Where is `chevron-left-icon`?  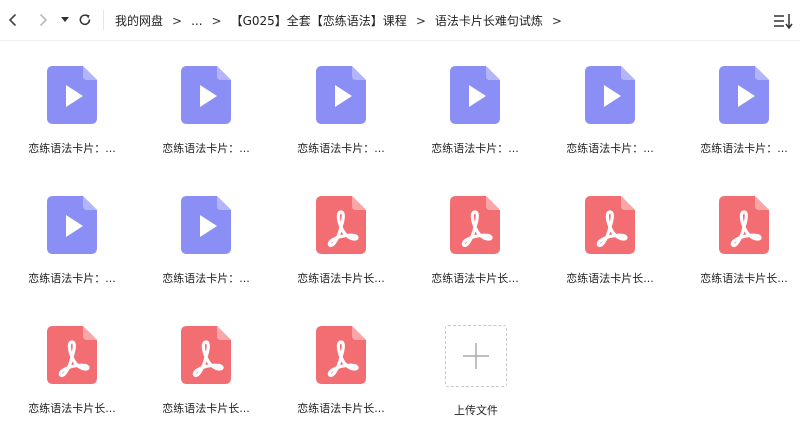
chevron-left-icon is located at coordinates (12, 20).